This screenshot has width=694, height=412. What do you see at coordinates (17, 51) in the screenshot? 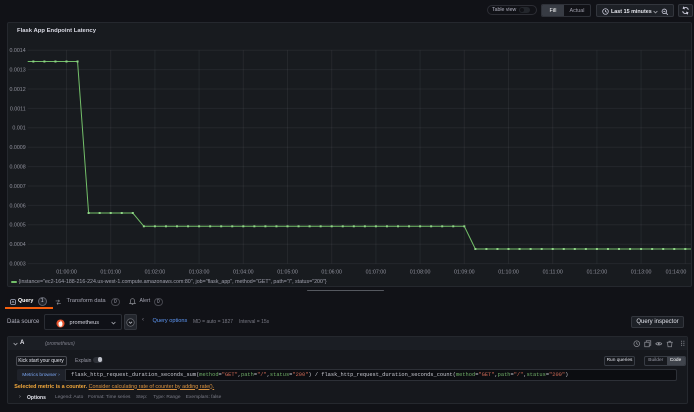
I see `svg-text: 0.0014` at bounding box center [17, 51].